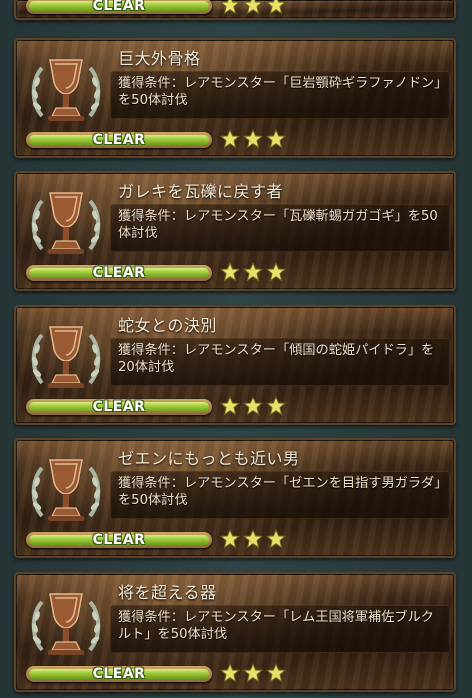 The height and width of the screenshot is (698, 472). I want to click on achievement-description-box: 獲得条件：レアモンスター「傾国の蛇姫パイドラ」を20体討伐, so click(280, 362).